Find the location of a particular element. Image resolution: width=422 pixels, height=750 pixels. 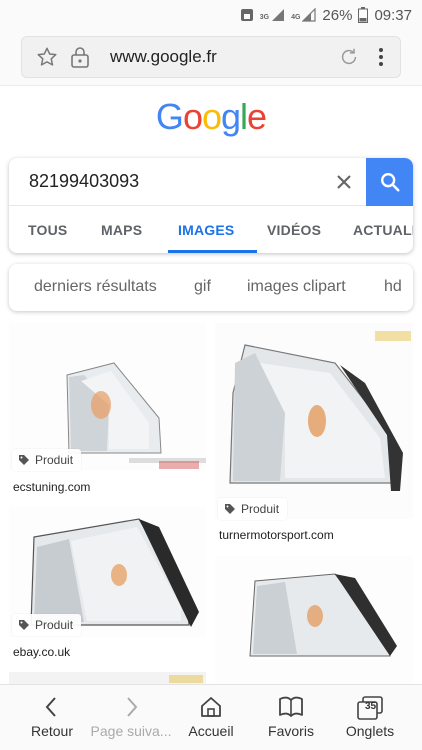

address-bar: www.google.fr is located at coordinates (211, 57).